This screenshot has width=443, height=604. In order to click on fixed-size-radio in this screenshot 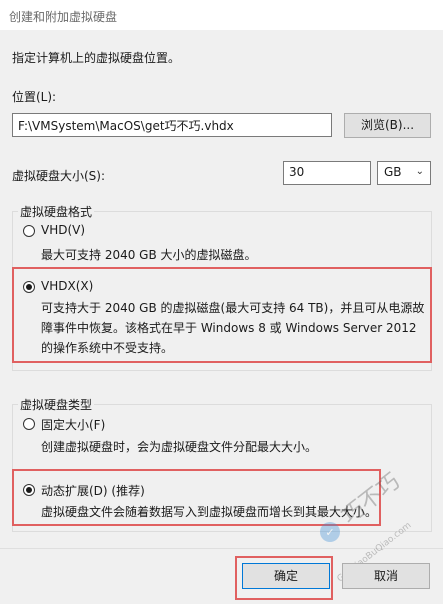, I will do `click(29, 424)`.